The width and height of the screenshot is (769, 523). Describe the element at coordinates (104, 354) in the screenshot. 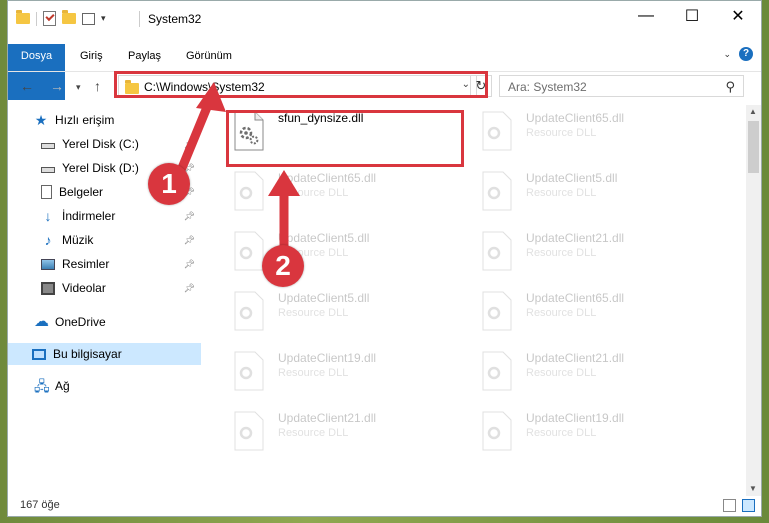

I see `sidebar-item-this-pc: Bu bilgisayar` at that location.